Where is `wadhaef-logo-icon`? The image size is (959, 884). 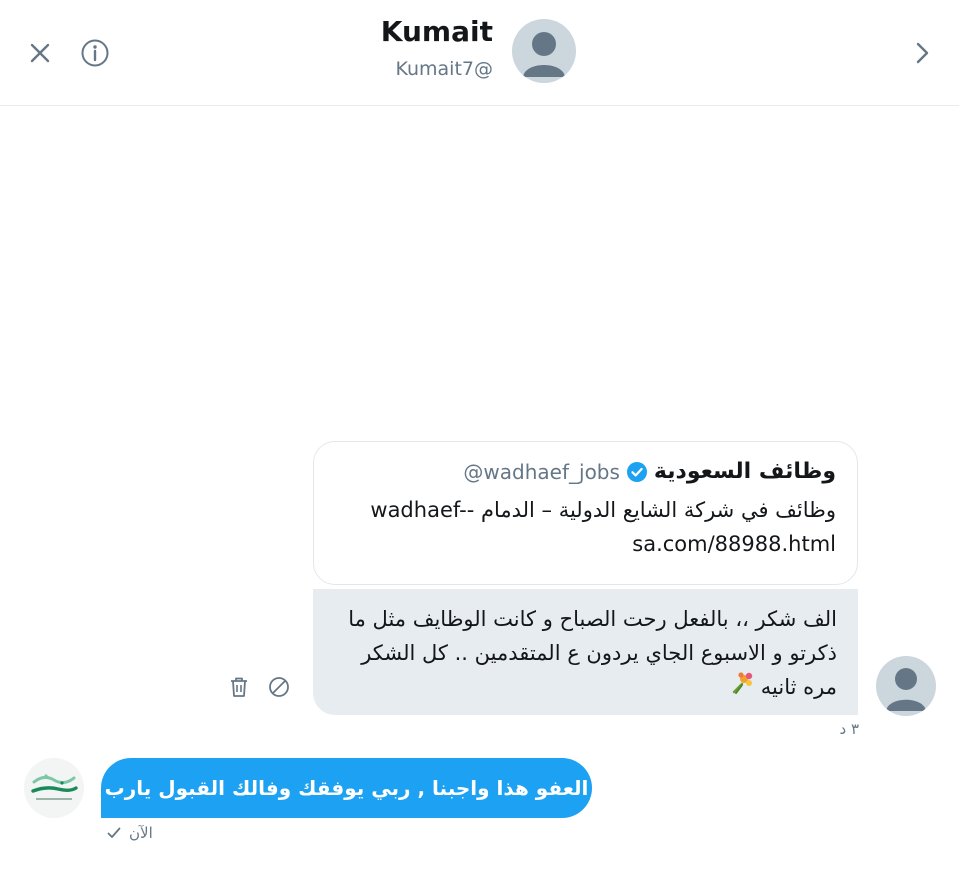
wadhaef-logo-icon is located at coordinates (54, 788).